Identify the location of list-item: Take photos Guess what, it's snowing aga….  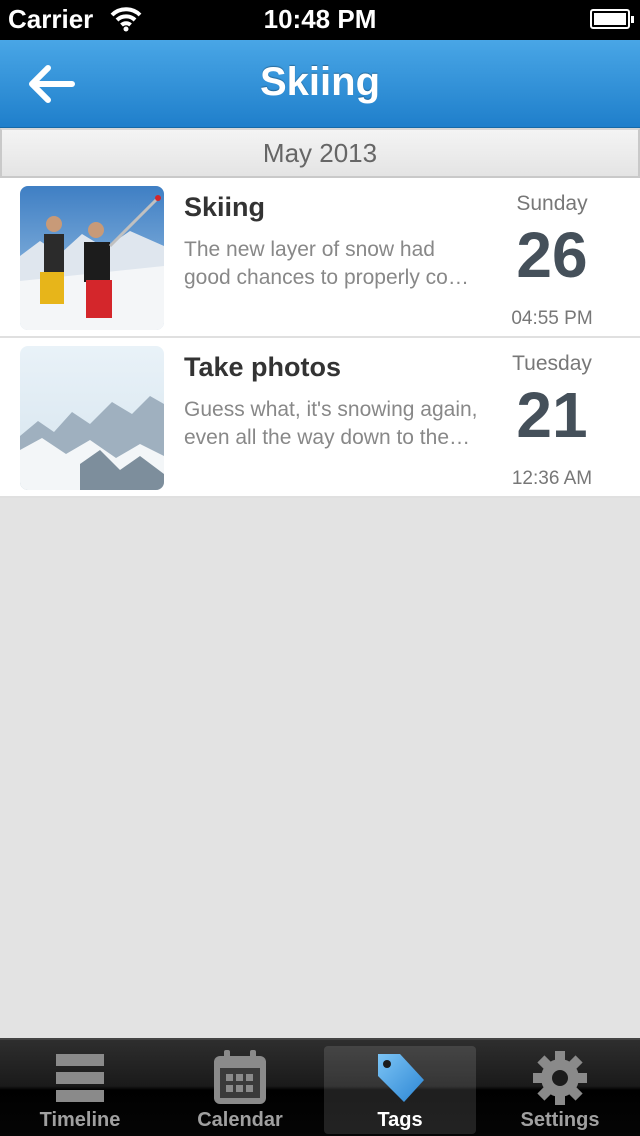
(320, 418).